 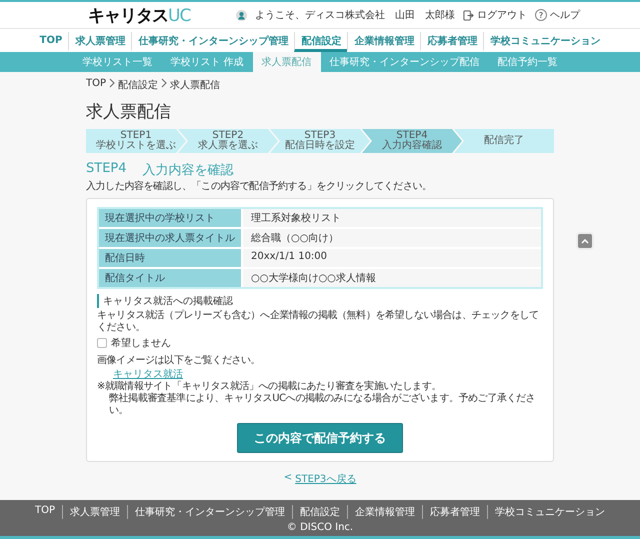 What do you see at coordinates (195, 85) in the screenshot?
I see `breadcrumb-item: 求人票配信` at bounding box center [195, 85].